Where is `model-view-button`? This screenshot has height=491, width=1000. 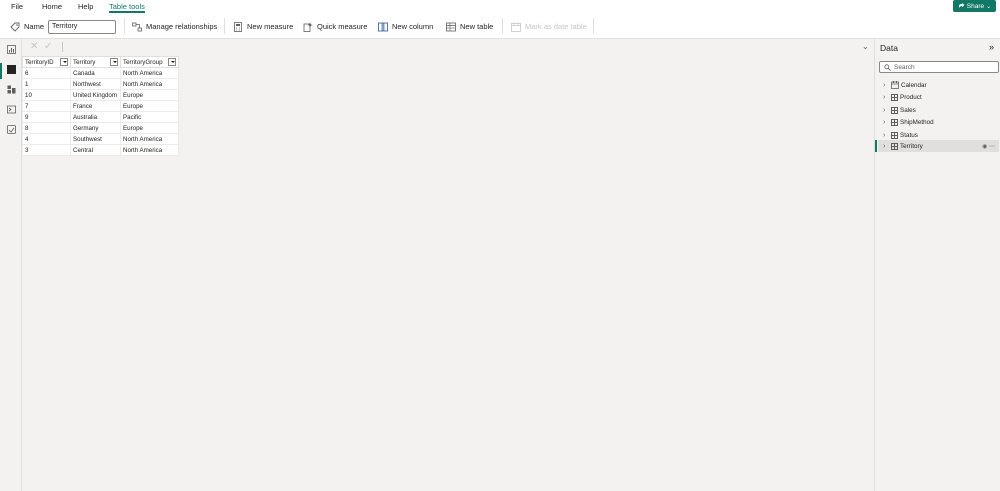
model-view-button is located at coordinates (11, 89).